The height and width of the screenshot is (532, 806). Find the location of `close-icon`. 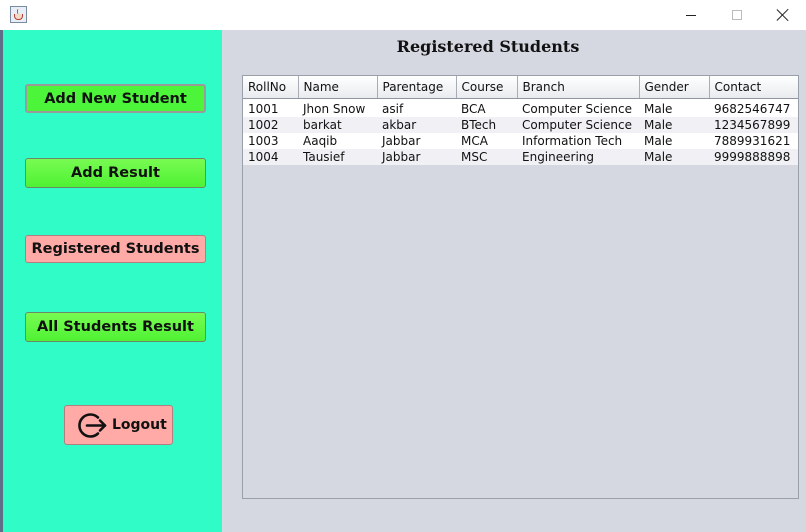

close-icon is located at coordinates (783, 15).